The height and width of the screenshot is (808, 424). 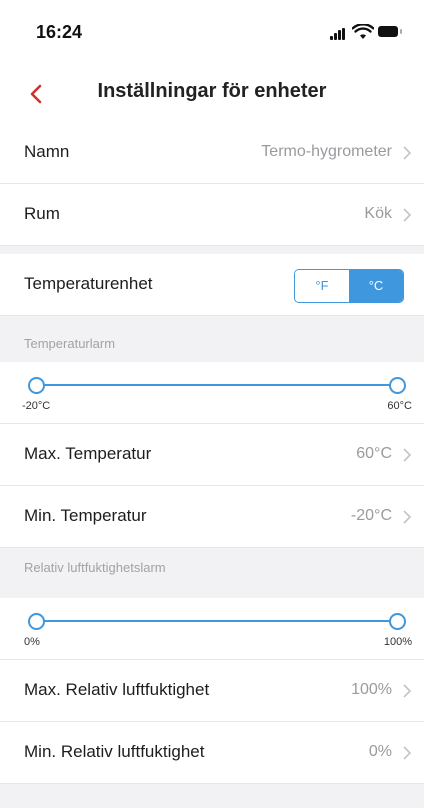 I want to click on name-row: Namn Termo-hygrometer, so click(x=212, y=153).